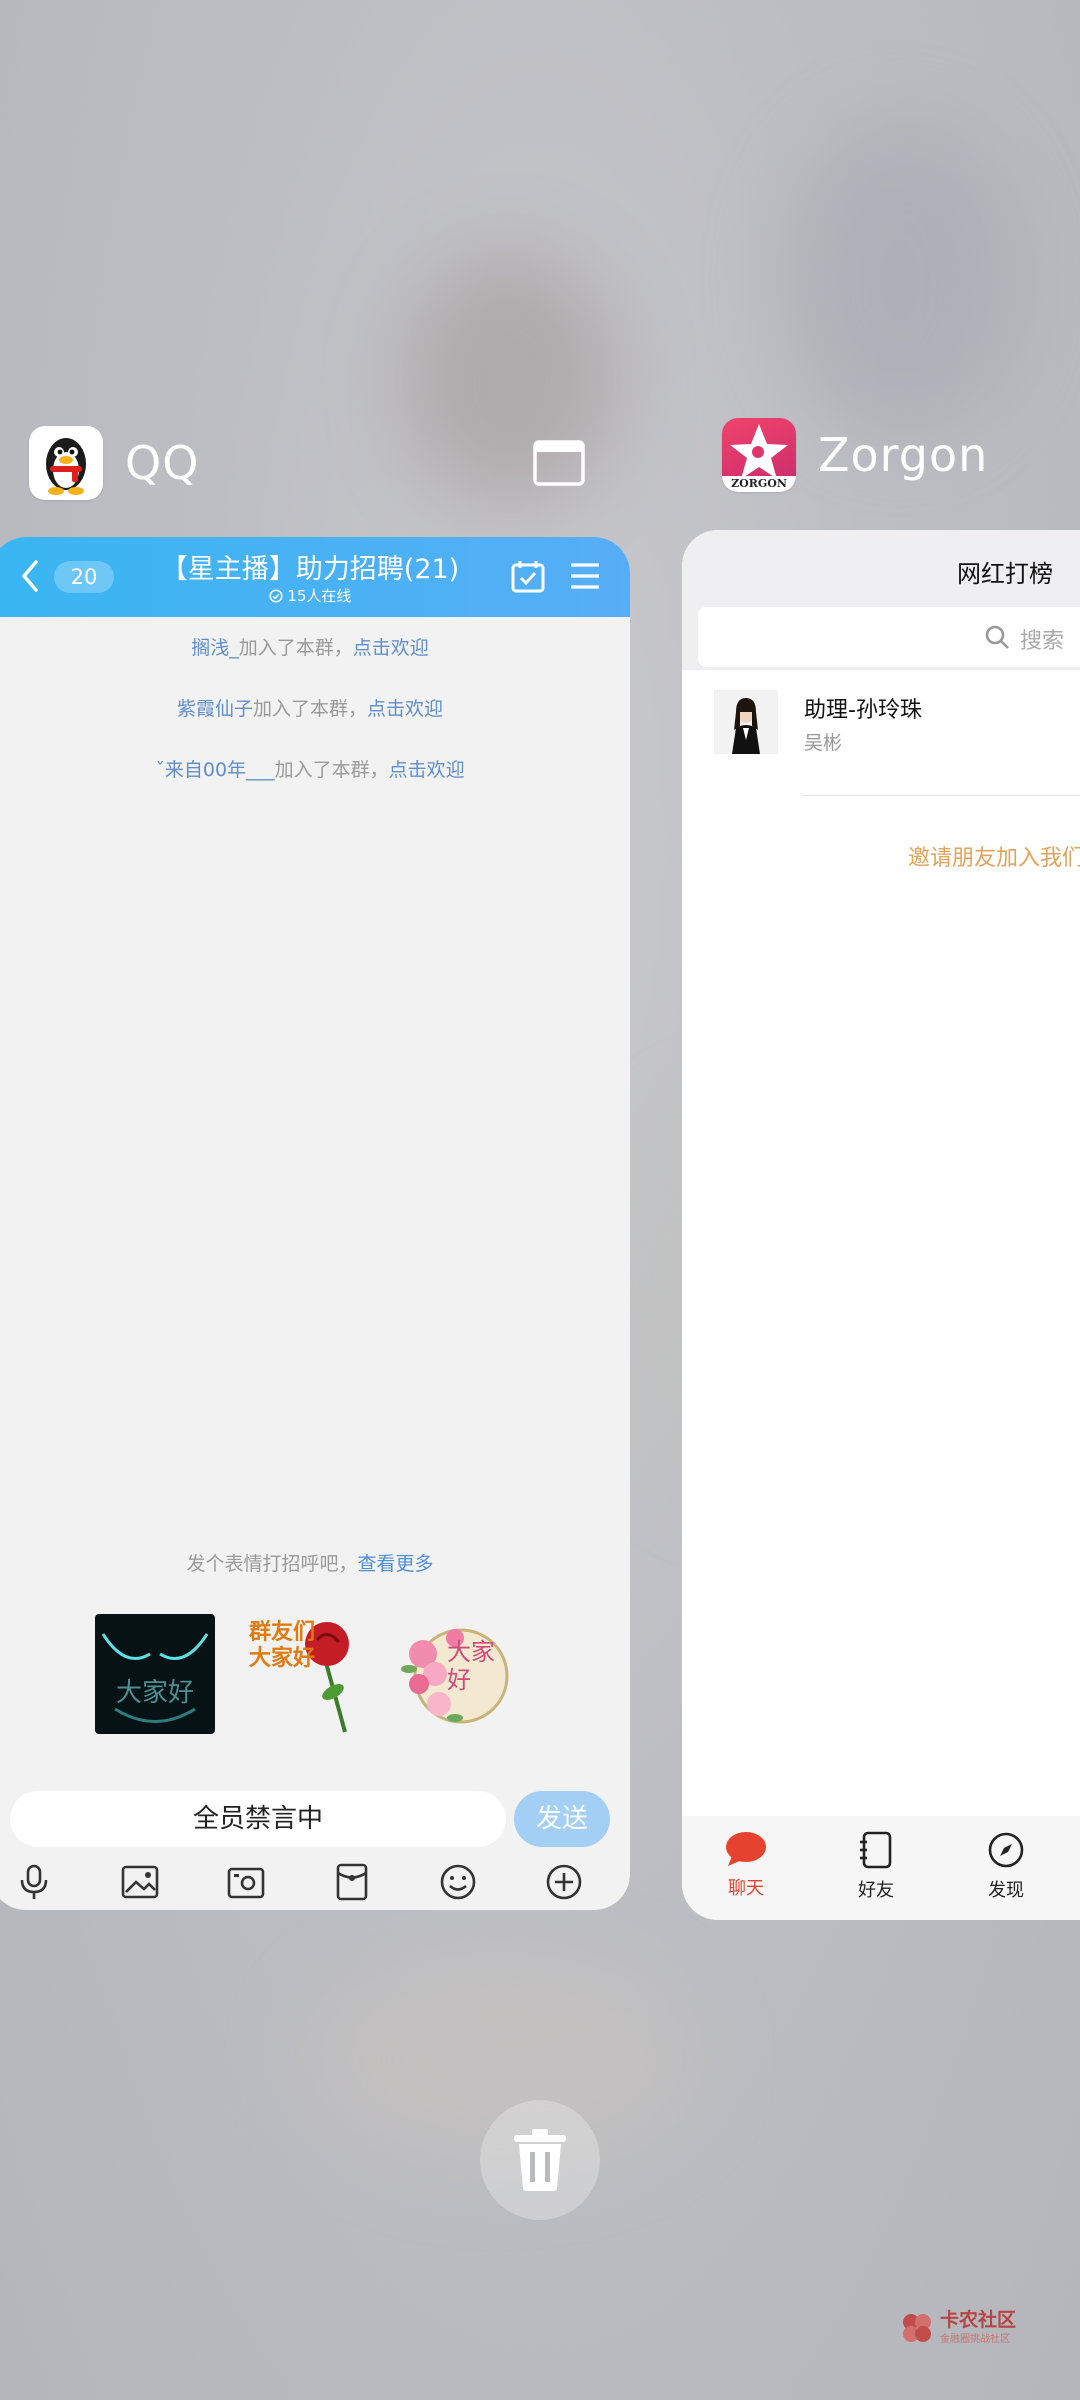 This screenshot has width=1080, height=2400. Describe the element at coordinates (1005, 574) in the screenshot. I see `zorgon-page-title: 网红打榜` at that location.